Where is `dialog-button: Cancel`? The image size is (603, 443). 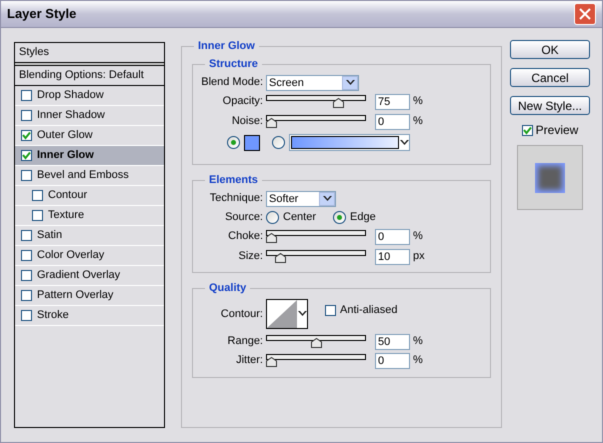
dialog-button: Cancel is located at coordinates (550, 77).